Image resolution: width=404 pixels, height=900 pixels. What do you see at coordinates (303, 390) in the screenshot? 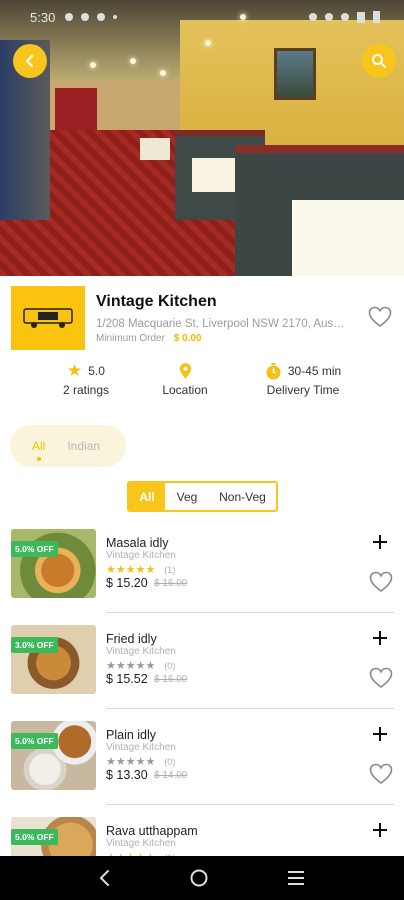
I see `delivery-time-label: Delivery Time` at bounding box center [303, 390].